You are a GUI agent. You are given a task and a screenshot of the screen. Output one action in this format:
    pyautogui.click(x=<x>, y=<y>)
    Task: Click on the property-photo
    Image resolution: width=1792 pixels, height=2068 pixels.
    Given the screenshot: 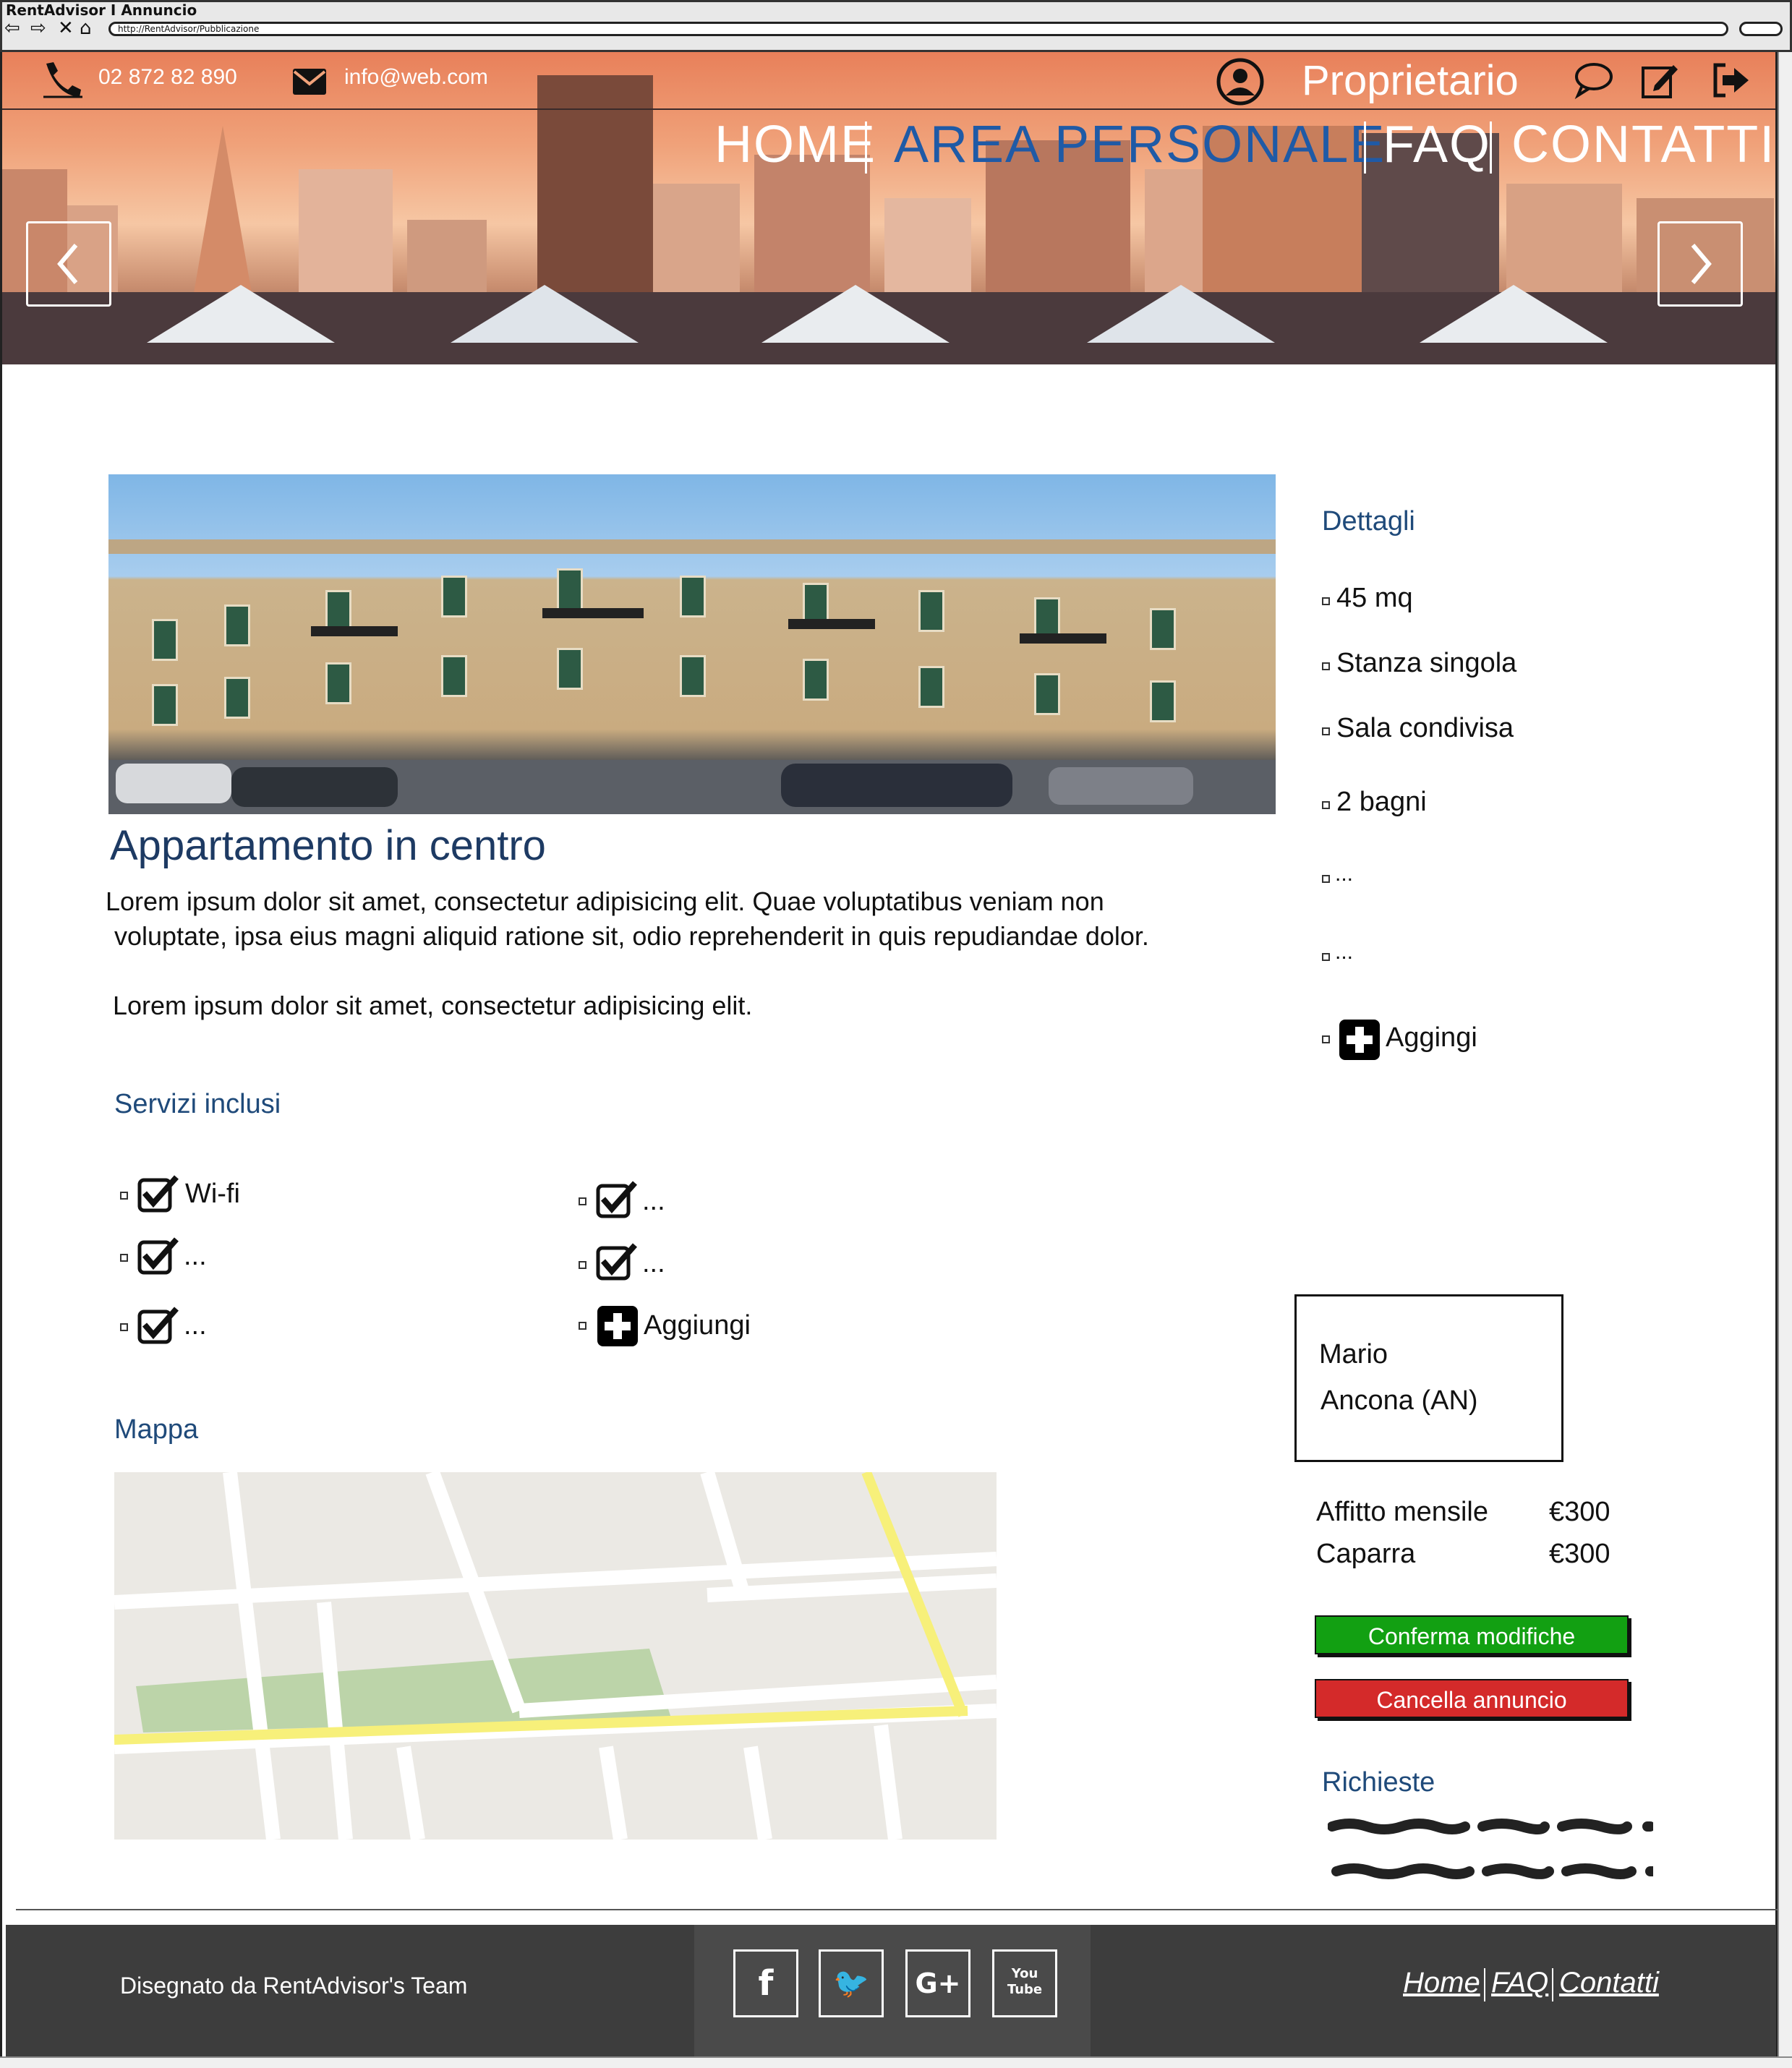 What is the action you would take?
    pyautogui.click(x=692, y=644)
    